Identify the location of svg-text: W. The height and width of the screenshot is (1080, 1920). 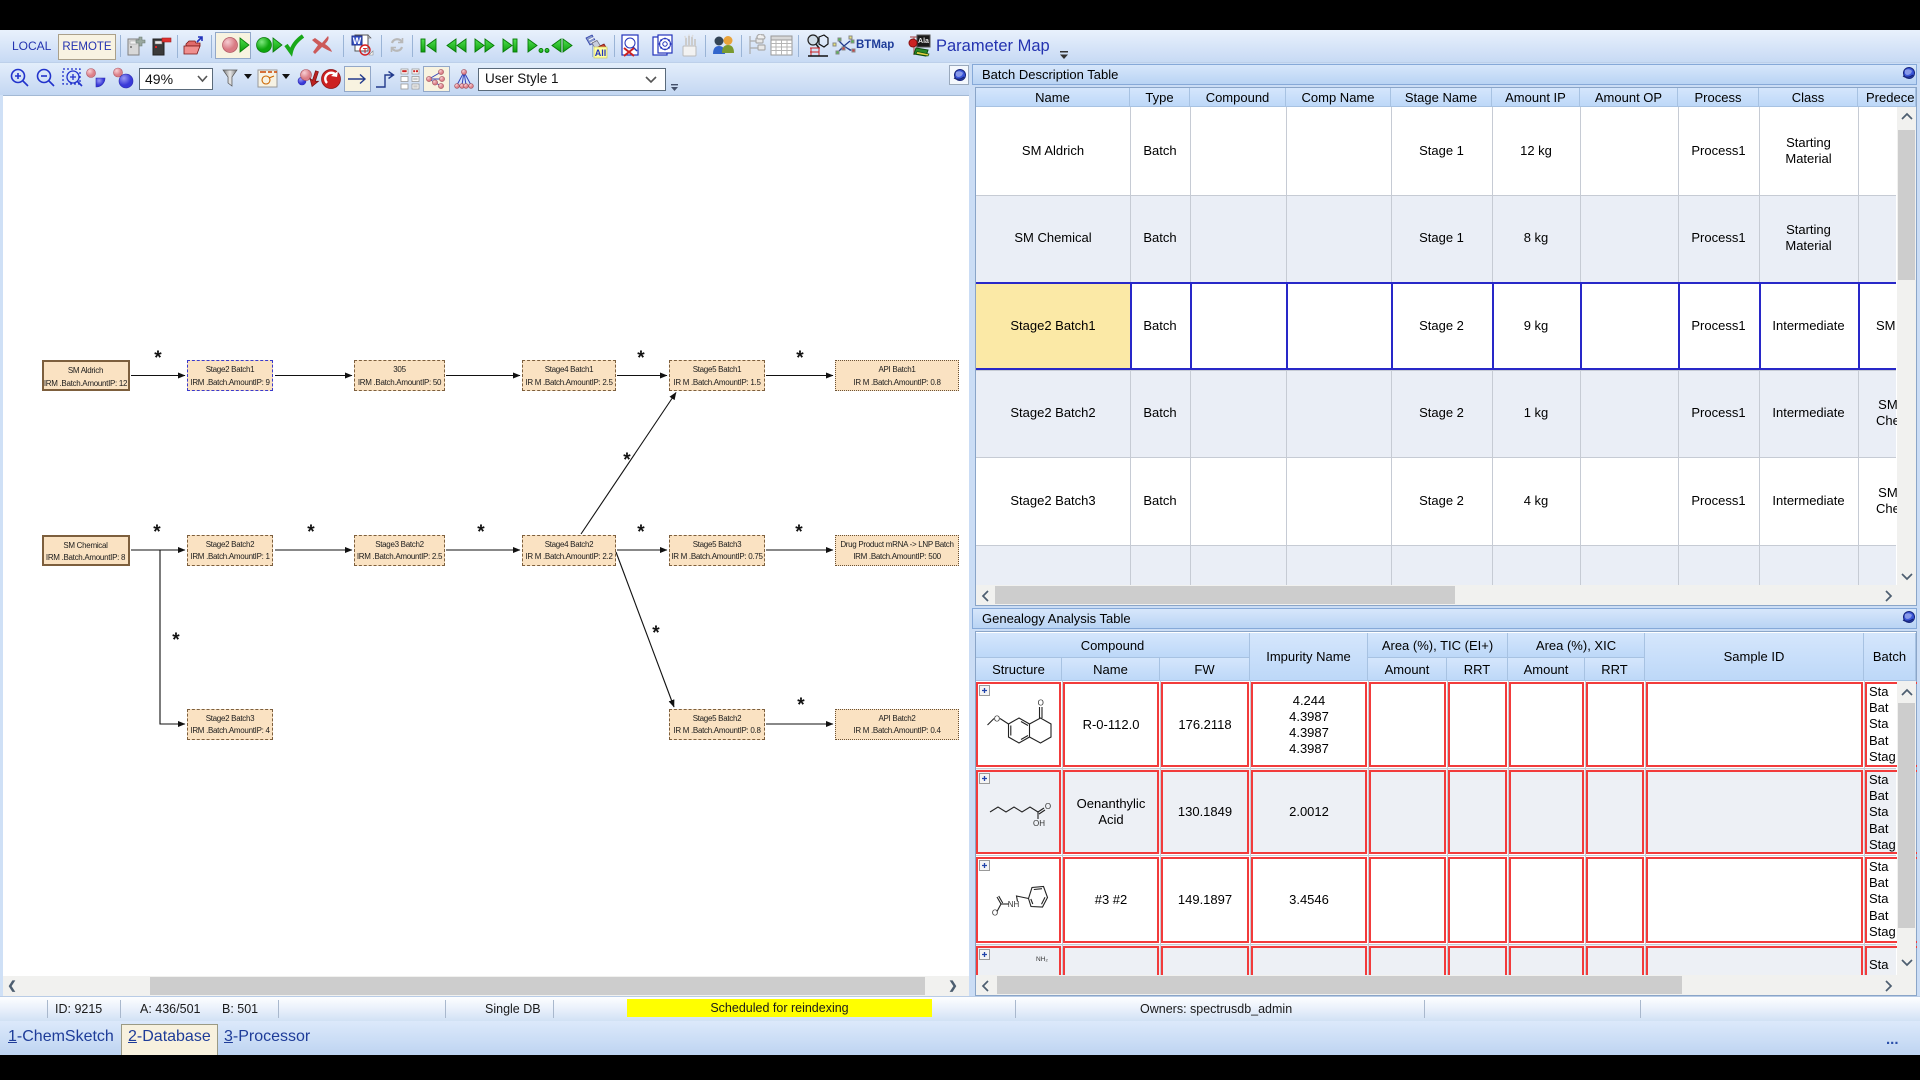
(357, 41).